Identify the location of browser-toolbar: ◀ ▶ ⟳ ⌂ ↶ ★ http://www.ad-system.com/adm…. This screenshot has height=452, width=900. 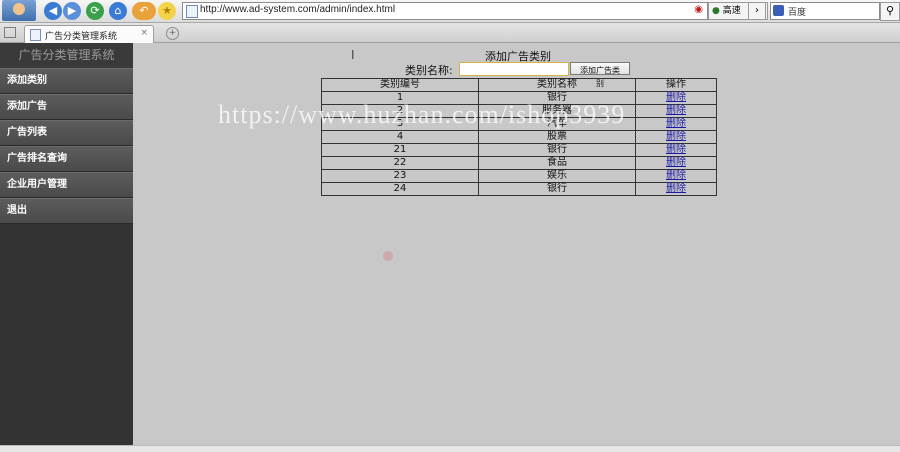
(450, 11).